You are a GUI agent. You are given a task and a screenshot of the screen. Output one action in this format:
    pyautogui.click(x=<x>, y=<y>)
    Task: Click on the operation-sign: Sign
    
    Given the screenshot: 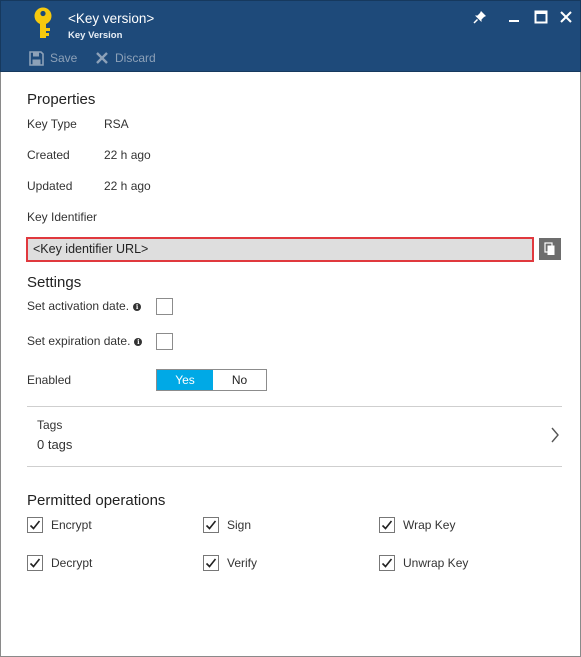 What is the action you would take?
    pyautogui.click(x=227, y=525)
    